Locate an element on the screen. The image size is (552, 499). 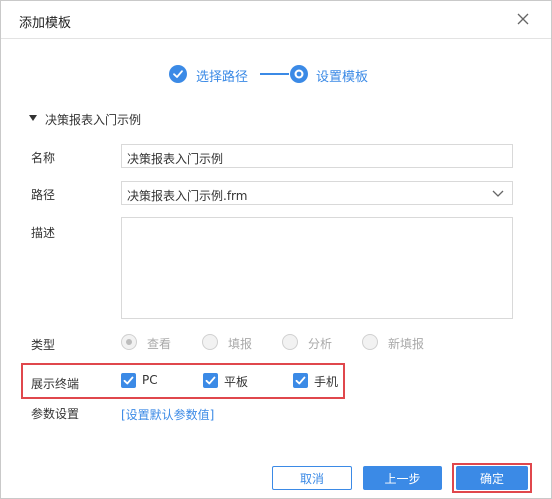
path-label: 路径 is located at coordinates (43, 195).